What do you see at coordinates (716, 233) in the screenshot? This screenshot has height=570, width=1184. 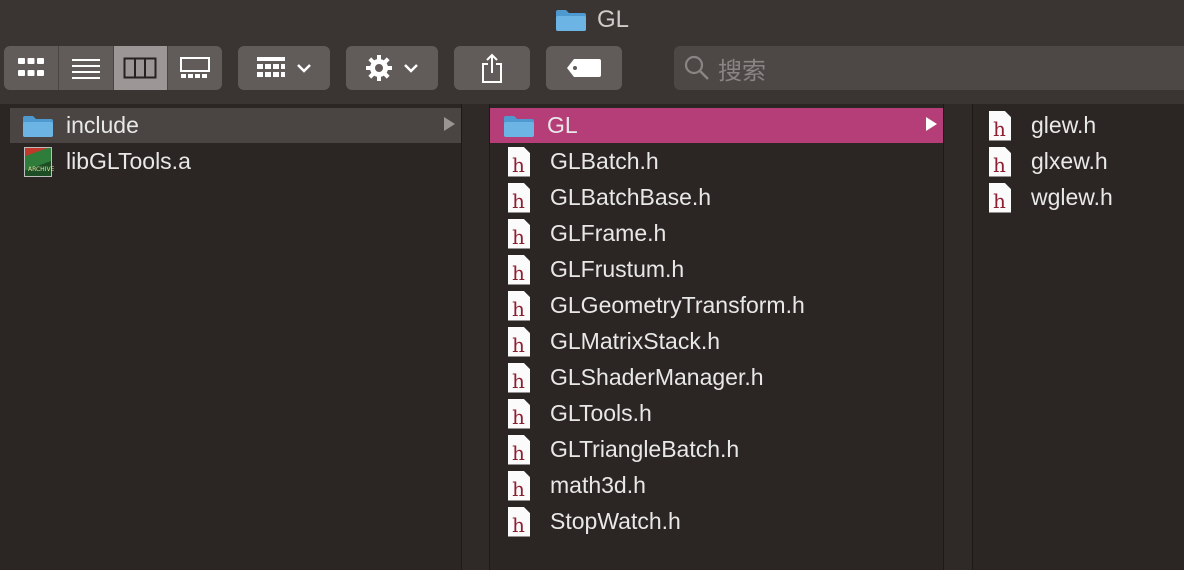 I see `list-item: h GLFrame.h` at bounding box center [716, 233].